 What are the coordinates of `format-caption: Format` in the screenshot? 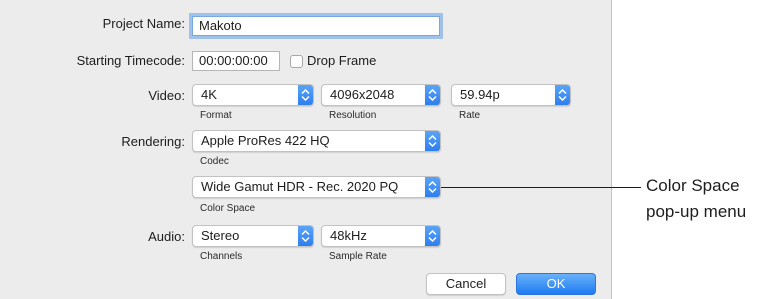 It's located at (216, 115).